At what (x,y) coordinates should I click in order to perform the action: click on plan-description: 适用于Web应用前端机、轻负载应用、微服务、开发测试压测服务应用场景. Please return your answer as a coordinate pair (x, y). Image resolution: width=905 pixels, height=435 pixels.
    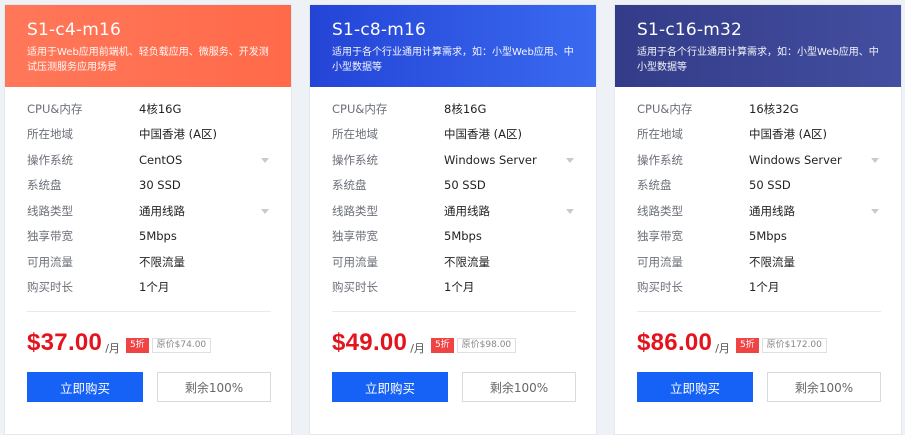
    Looking at the image, I should click on (148, 60).